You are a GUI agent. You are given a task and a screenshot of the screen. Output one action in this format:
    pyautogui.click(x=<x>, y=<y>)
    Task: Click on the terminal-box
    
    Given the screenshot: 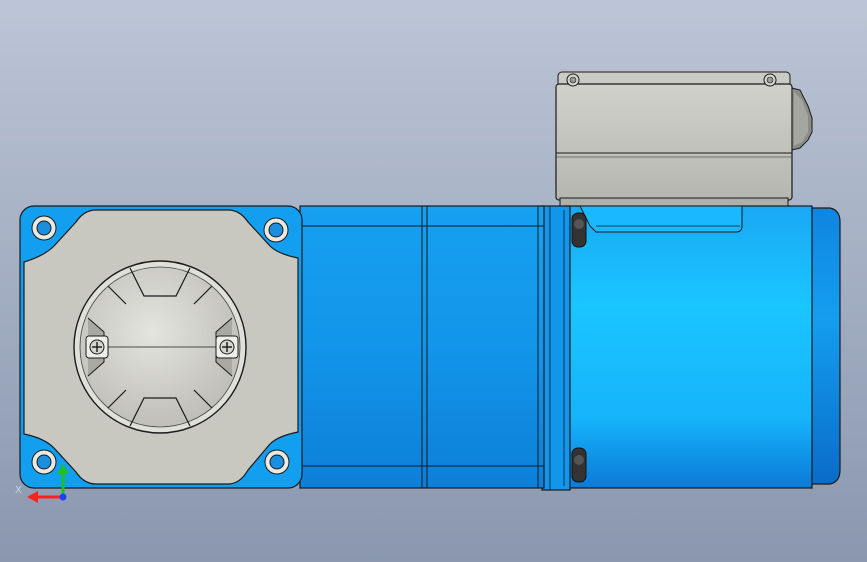 What is the action you would take?
    pyautogui.click(x=684, y=139)
    